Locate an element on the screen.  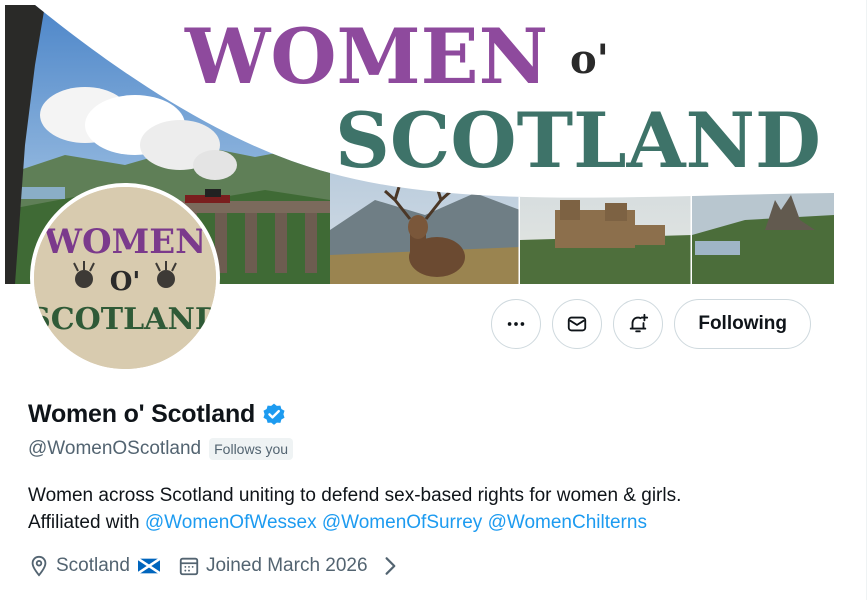
avatar-image: WOMEN O' SCOTLAND is located at coordinates (125, 278).